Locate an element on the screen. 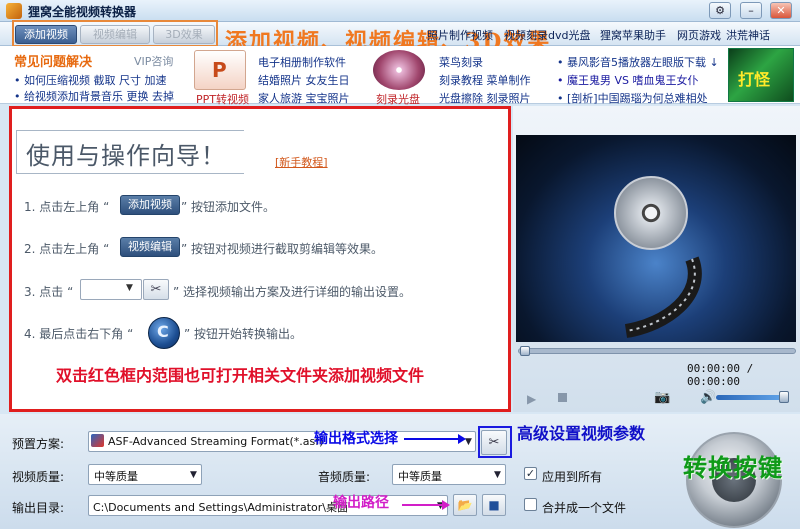 The width and height of the screenshot is (800, 529). minimize-button: – is located at coordinates (751, 10).